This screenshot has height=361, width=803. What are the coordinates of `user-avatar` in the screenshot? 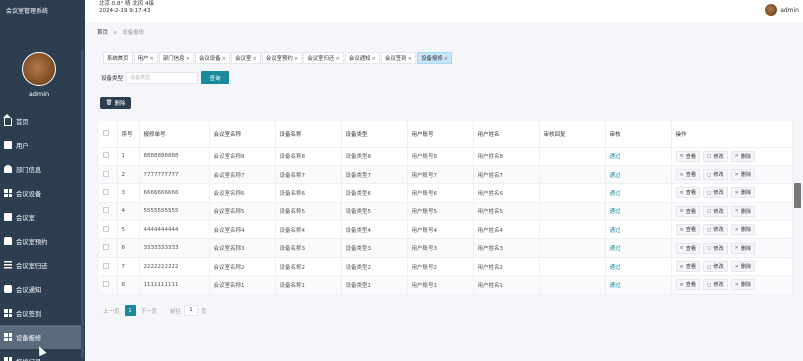 It's located at (771, 10).